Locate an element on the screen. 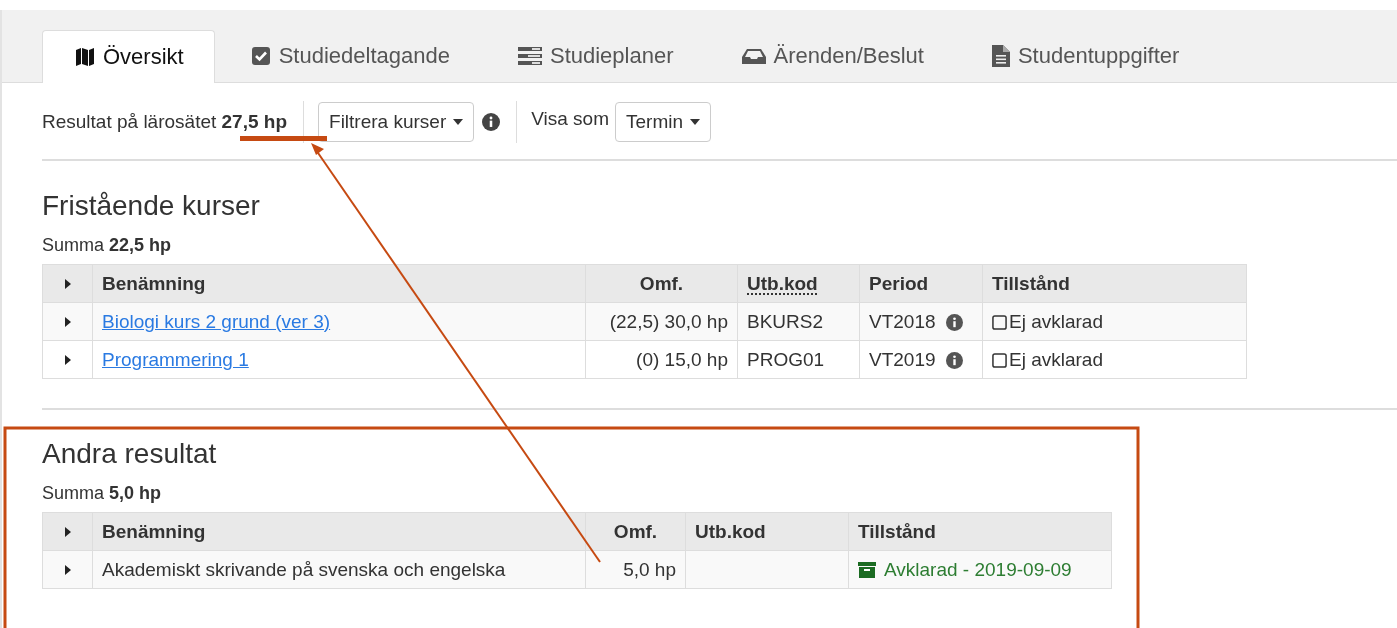 The width and height of the screenshot is (1397, 628). result-summary: Resultat på lärosätet 27,5 hp is located at coordinates (165, 122).